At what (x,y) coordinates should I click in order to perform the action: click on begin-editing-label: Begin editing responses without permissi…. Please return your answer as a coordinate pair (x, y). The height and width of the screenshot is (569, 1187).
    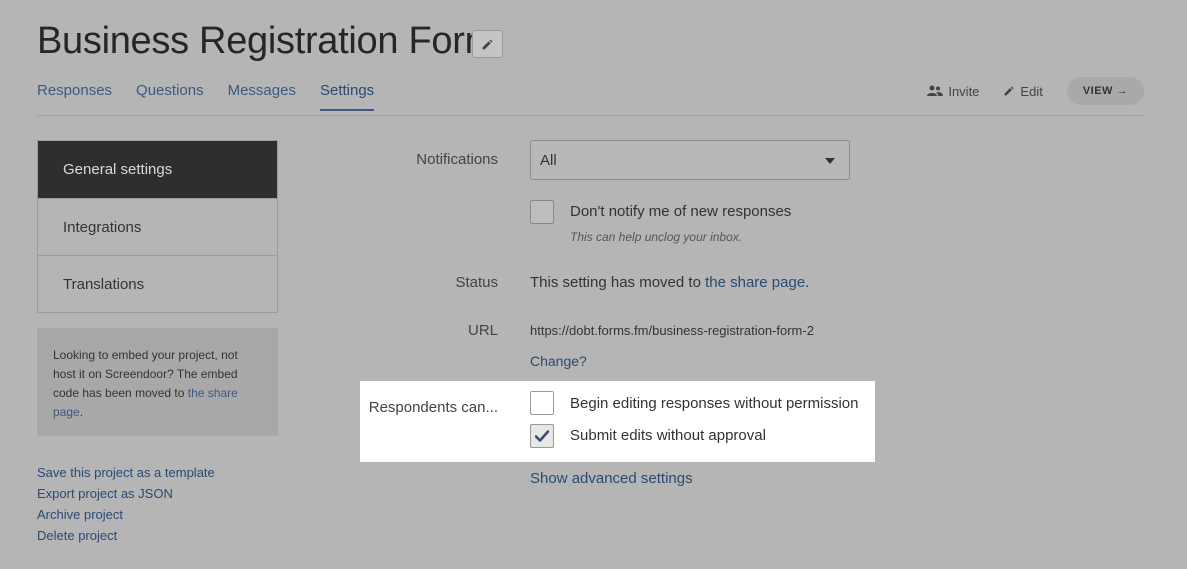
    Looking at the image, I should click on (714, 403).